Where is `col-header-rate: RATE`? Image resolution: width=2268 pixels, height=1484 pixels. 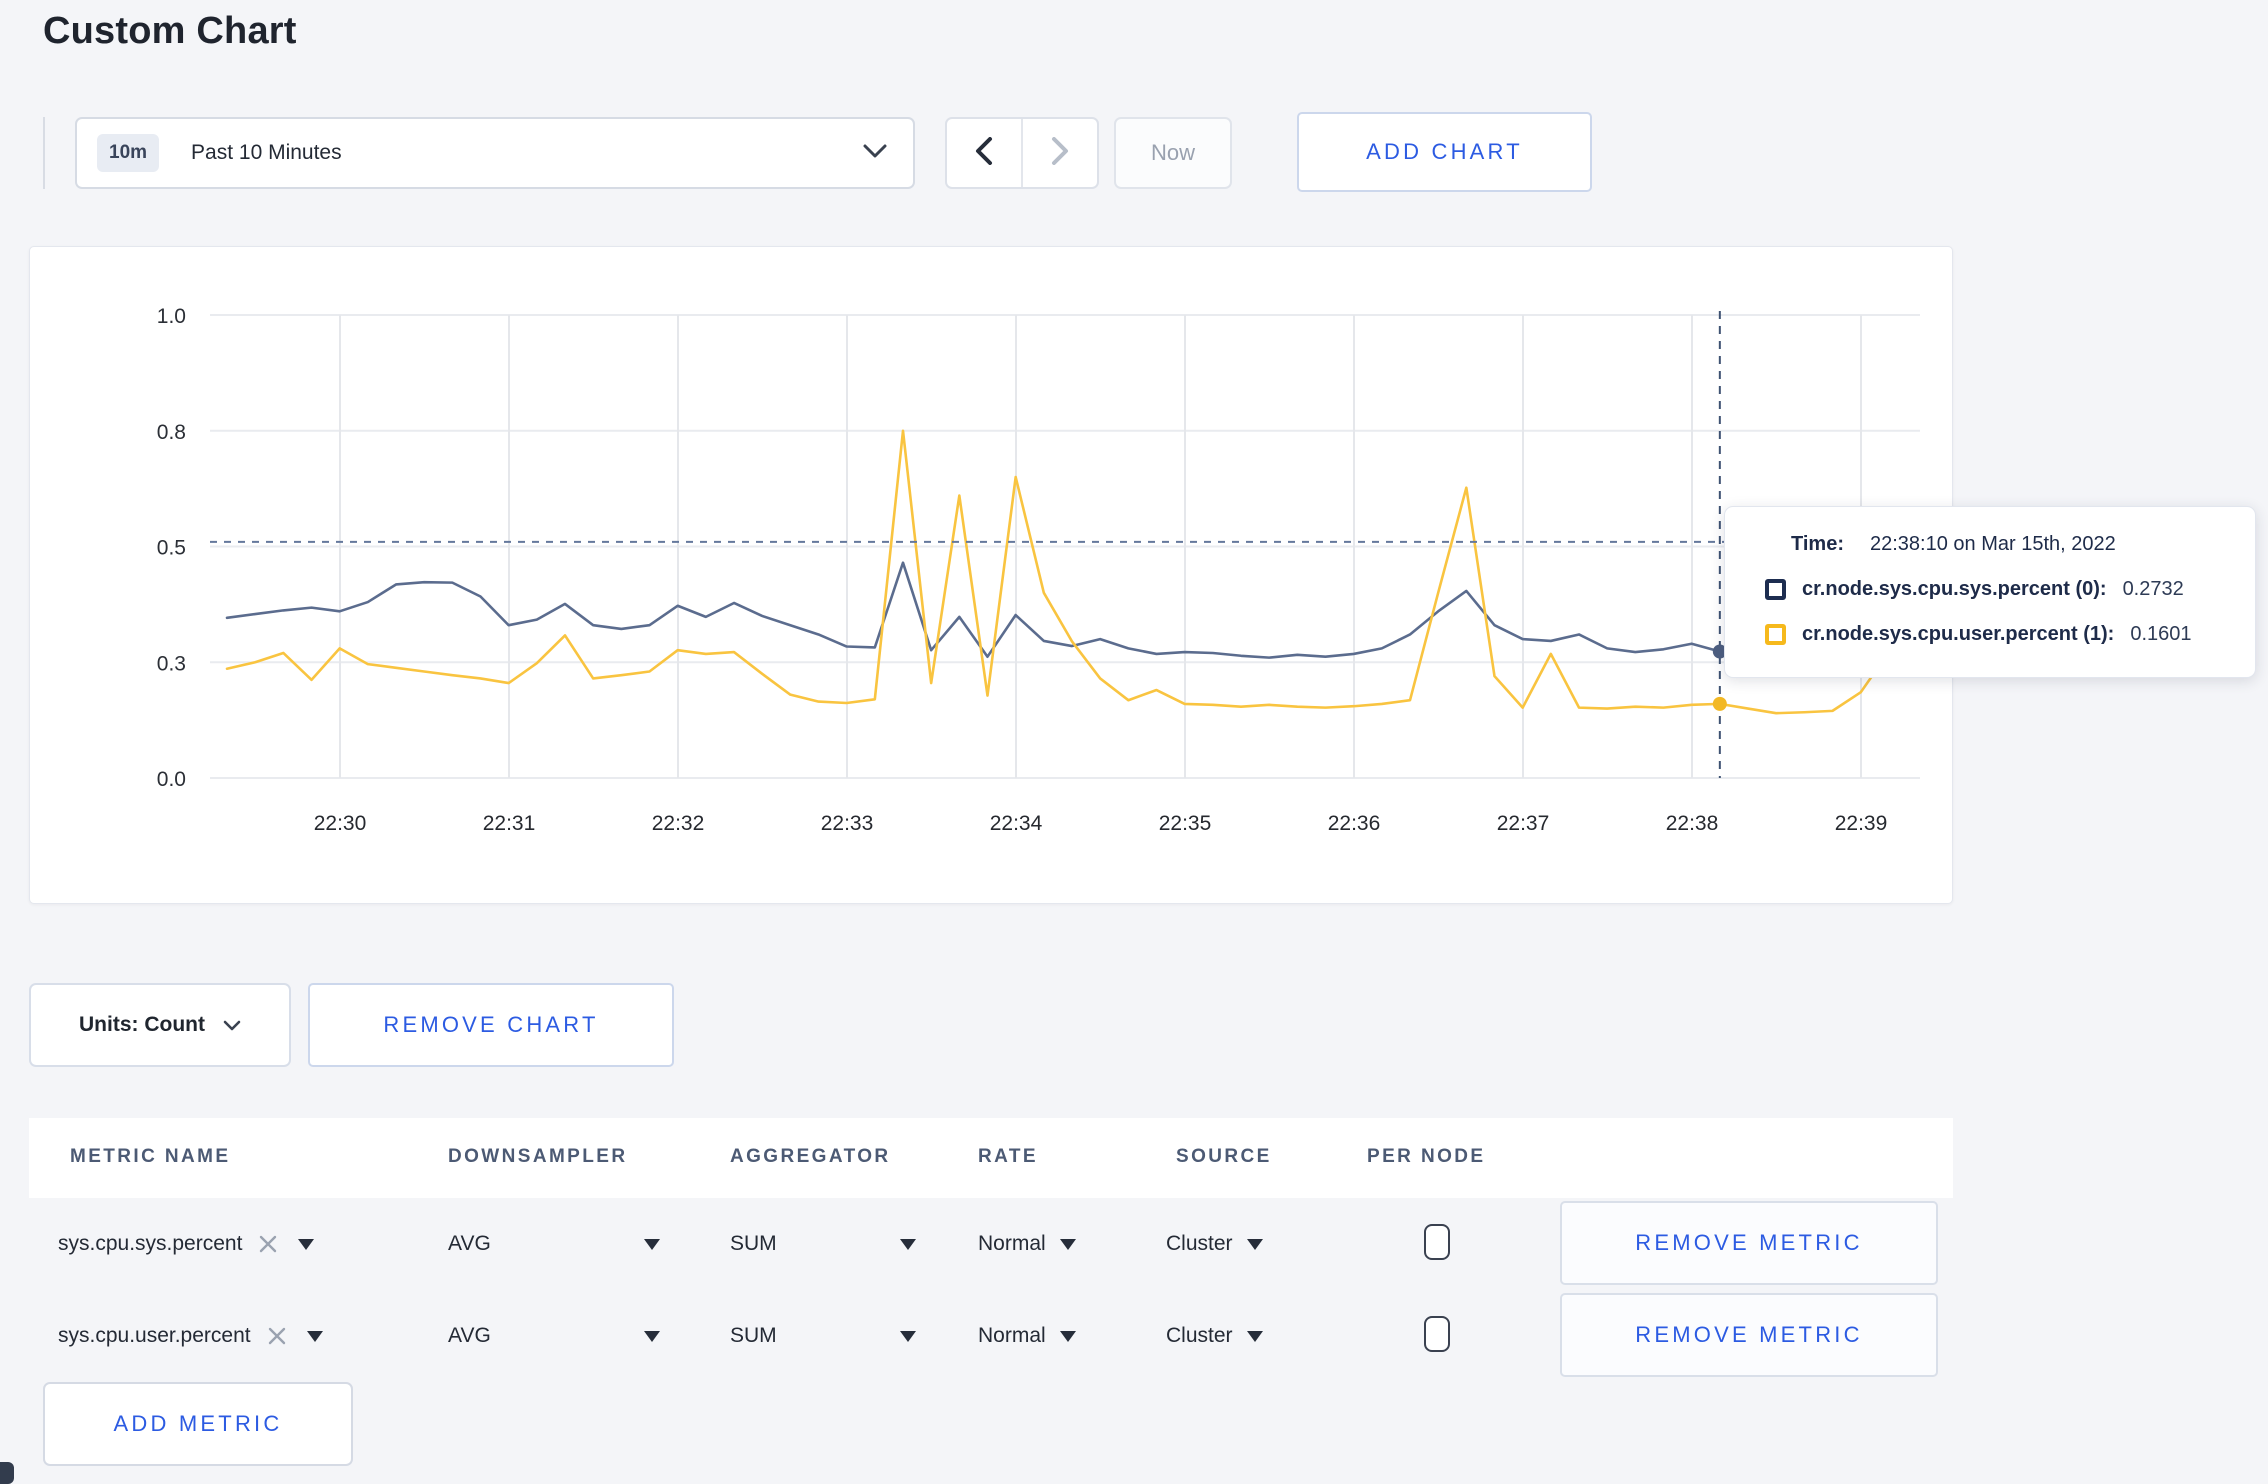 col-header-rate: RATE is located at coordinates (1008, 1156).